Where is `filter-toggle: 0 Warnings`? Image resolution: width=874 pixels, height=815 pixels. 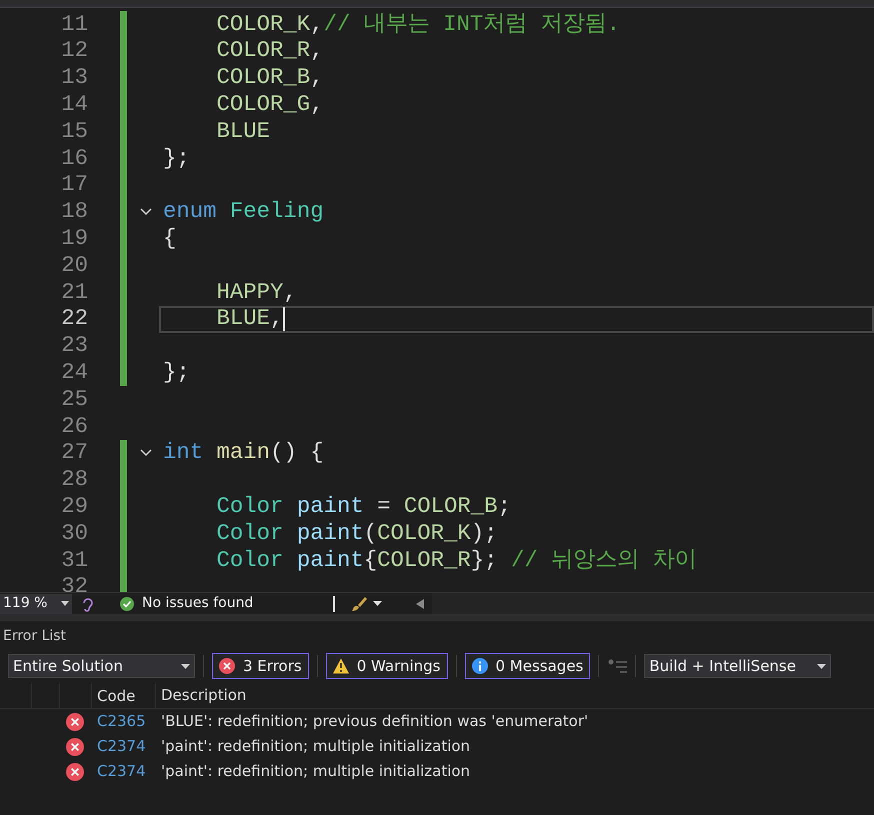
filter-toggle: 0 Warnings is located at coordinates (387, 666).